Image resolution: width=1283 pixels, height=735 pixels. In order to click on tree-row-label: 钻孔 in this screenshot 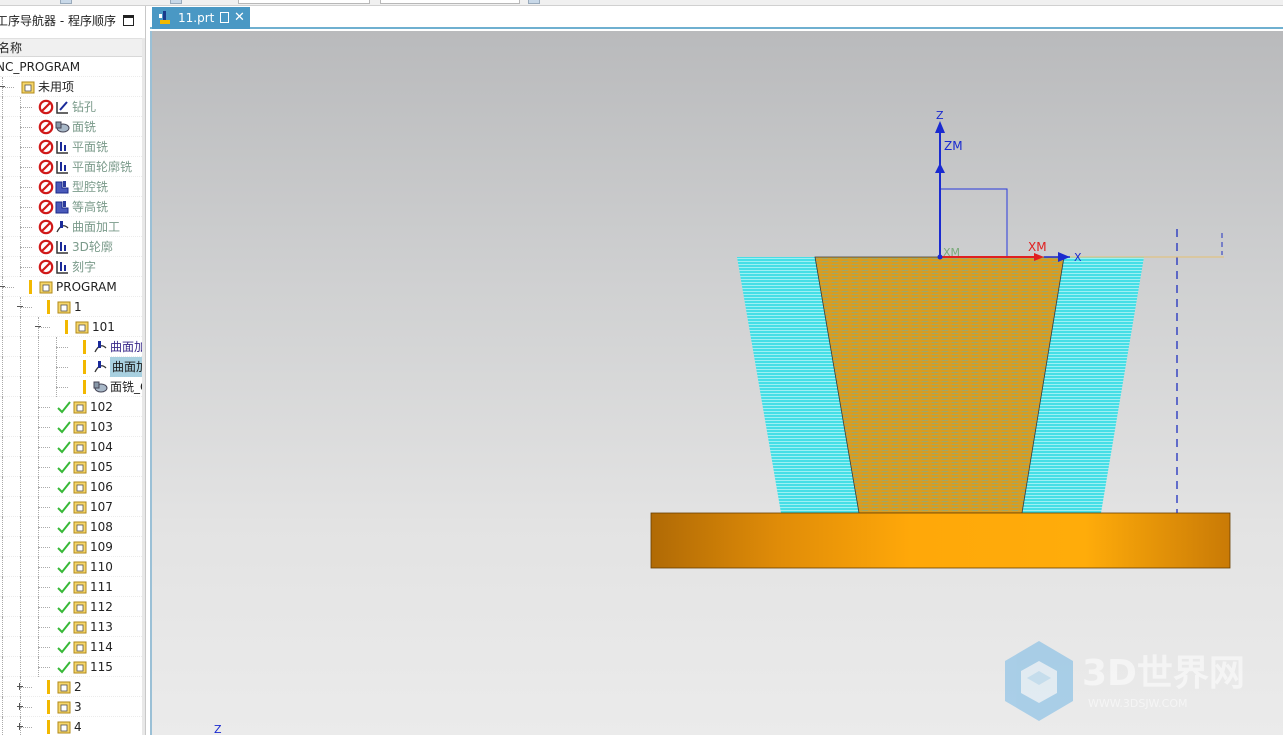, I will do `click(84, 107)`.